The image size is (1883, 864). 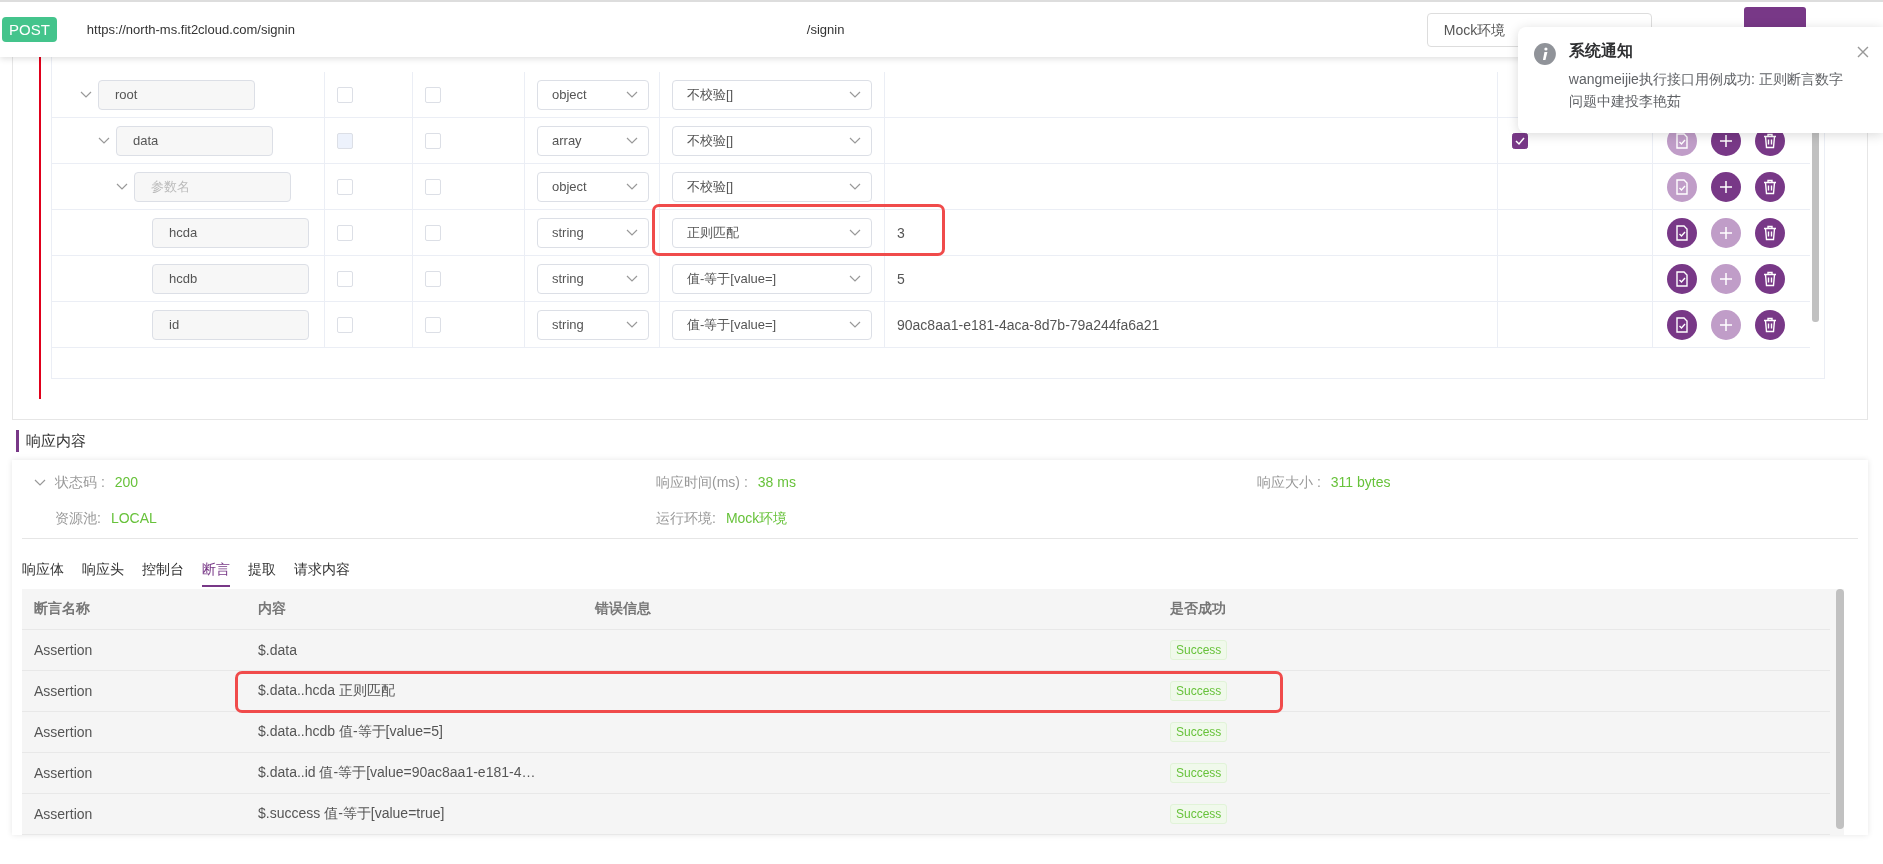 I want to click on table-cell-text: $.data..hcda 正则匹配, so click(x=327, y=691).